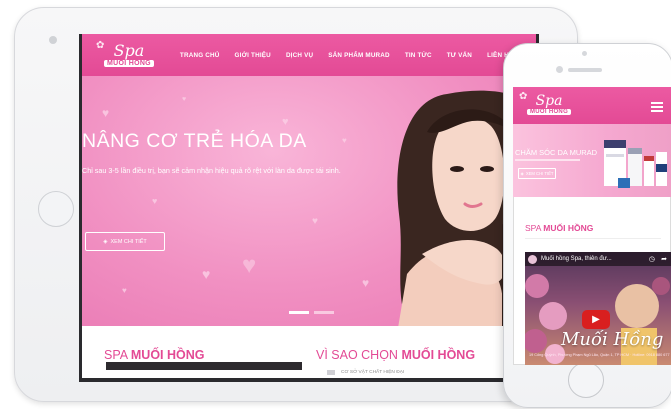 This screenshot has width=671, height=409. Describe the element at coordinates (584, 53) in the screenshot. I see `phone-sensor` at that location.